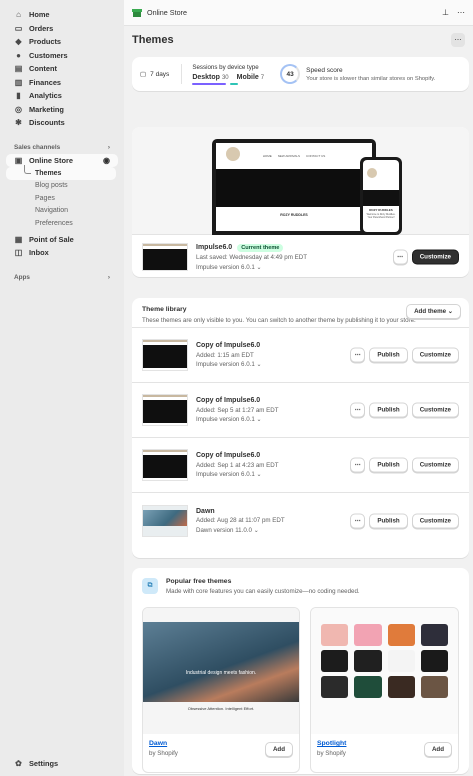 The height and width of the screenshot is (776, 473). What do you see at coordinates (384, 661) in the screenshot?
I see `spotlight-product-grid` at bounding box center [384, 661].